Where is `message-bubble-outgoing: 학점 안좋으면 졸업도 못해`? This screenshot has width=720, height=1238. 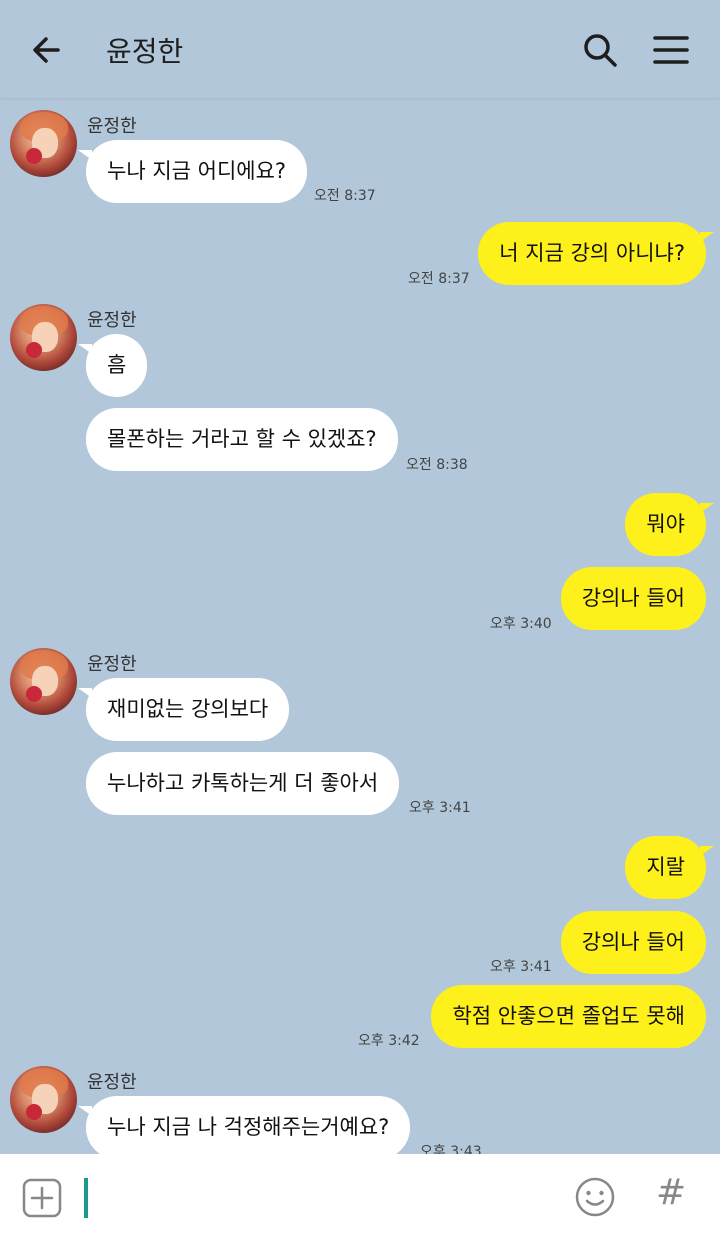
message-bubble-outgoing: 학점 안좋으면 졸업도 못해 is located at coordinates (568, 1016).